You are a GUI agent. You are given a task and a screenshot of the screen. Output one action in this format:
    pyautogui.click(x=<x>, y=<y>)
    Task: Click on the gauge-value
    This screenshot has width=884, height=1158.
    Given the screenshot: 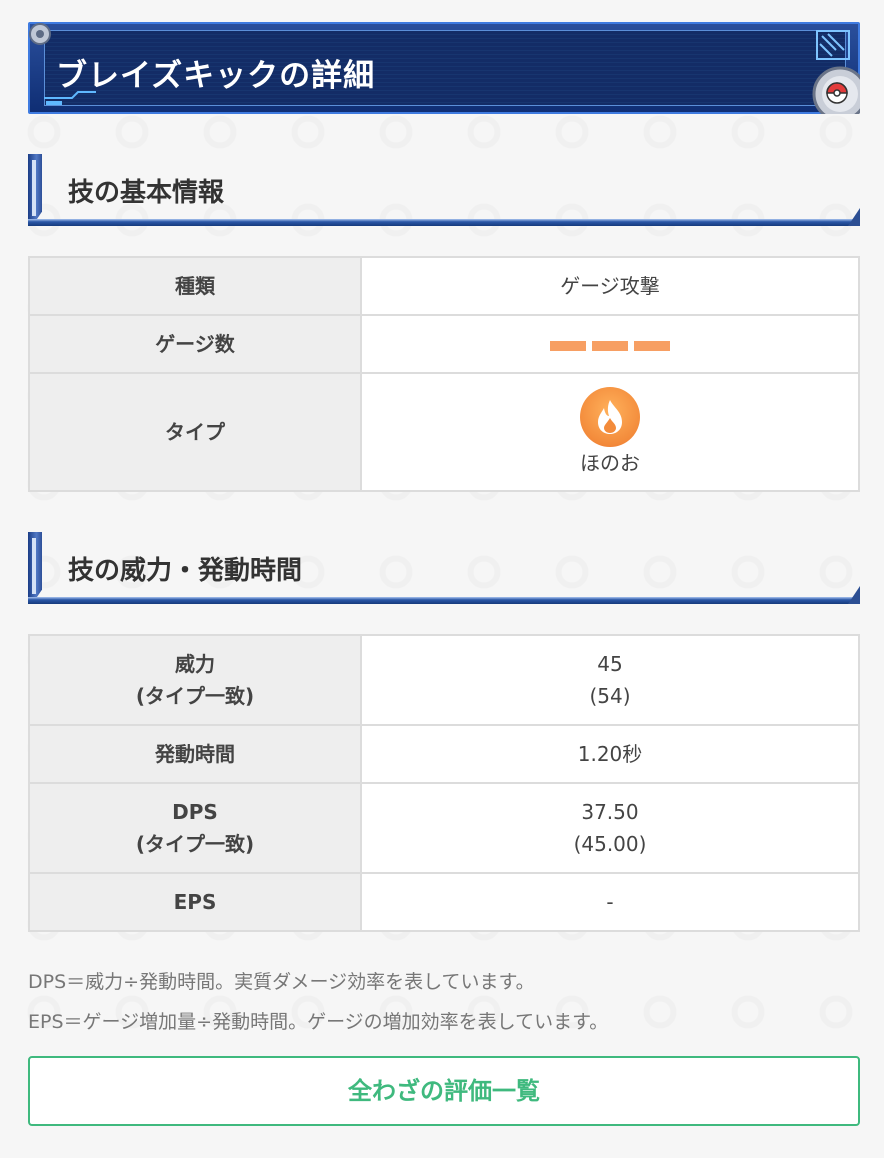 What is the action you would take?
    pyautogui.click(x=610, y=344)
    